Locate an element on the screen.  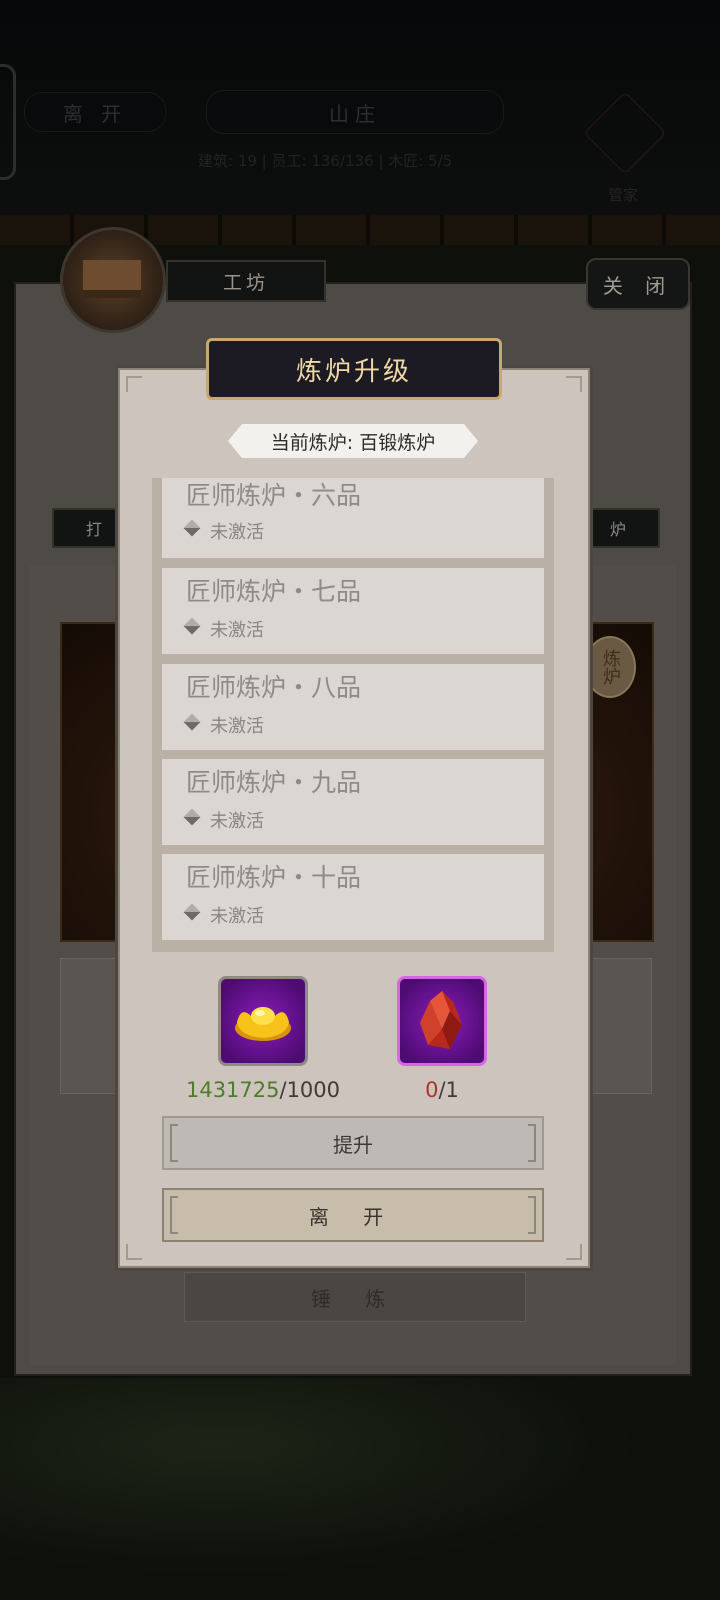
gold-required: /1000 is located at coordinates (310, 1090).